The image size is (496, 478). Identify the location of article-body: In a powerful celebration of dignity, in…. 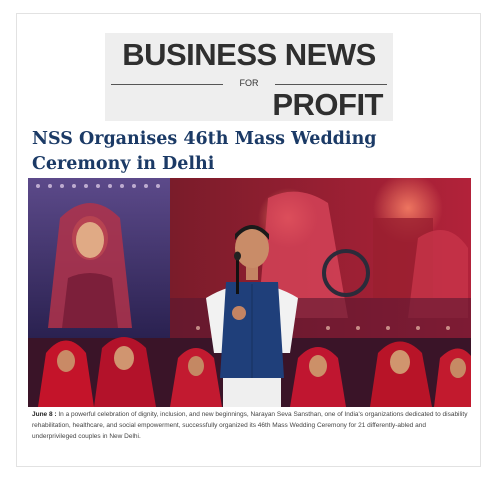
(250, 425).